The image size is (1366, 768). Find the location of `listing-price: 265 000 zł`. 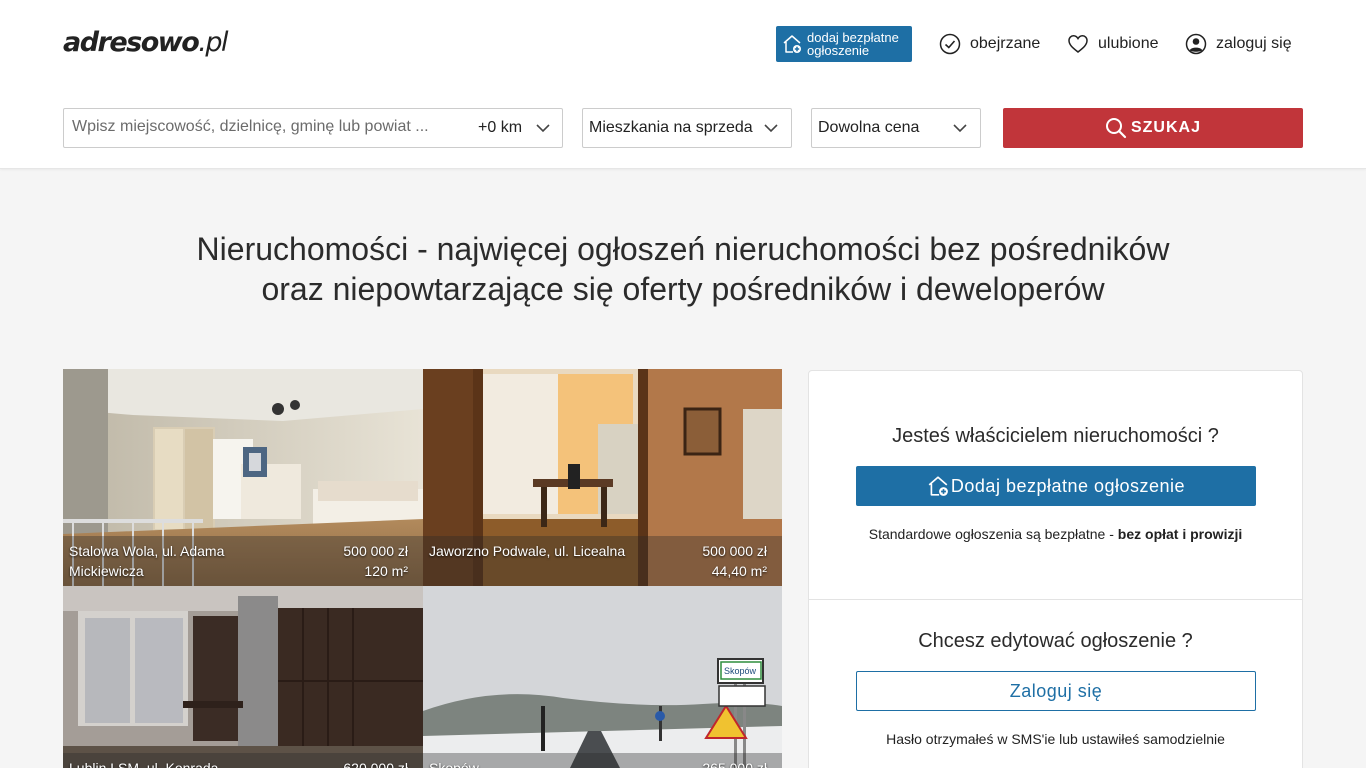

listing-price: 265 000 zł is located at coordinates (734, 764).